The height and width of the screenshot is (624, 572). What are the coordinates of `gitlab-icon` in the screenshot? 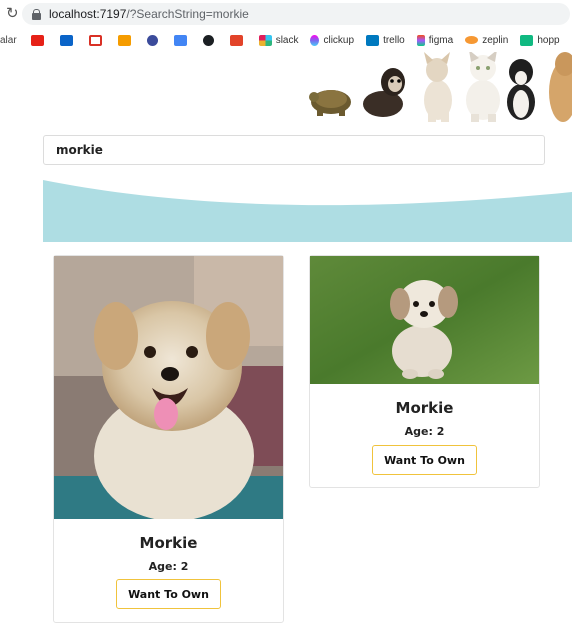 It's located at (236, 40).